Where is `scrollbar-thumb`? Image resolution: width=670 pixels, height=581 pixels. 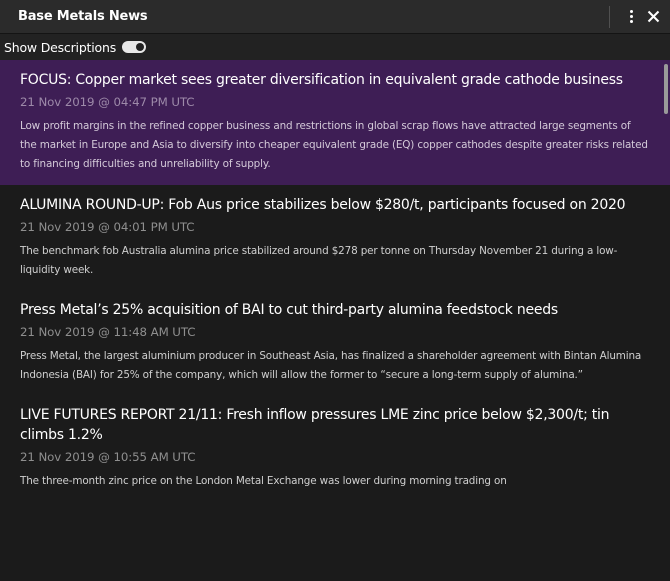 scrollbar-thumb is located at coordinates (666, 89).